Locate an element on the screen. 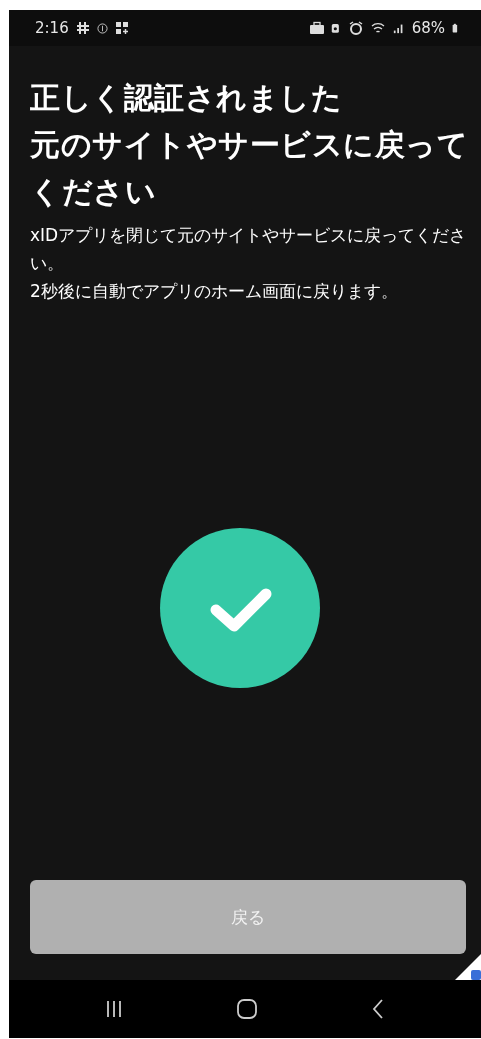 The height and width of the screenshot is (1039, 481). check-circle-icon is located at coordinates (239, 607).